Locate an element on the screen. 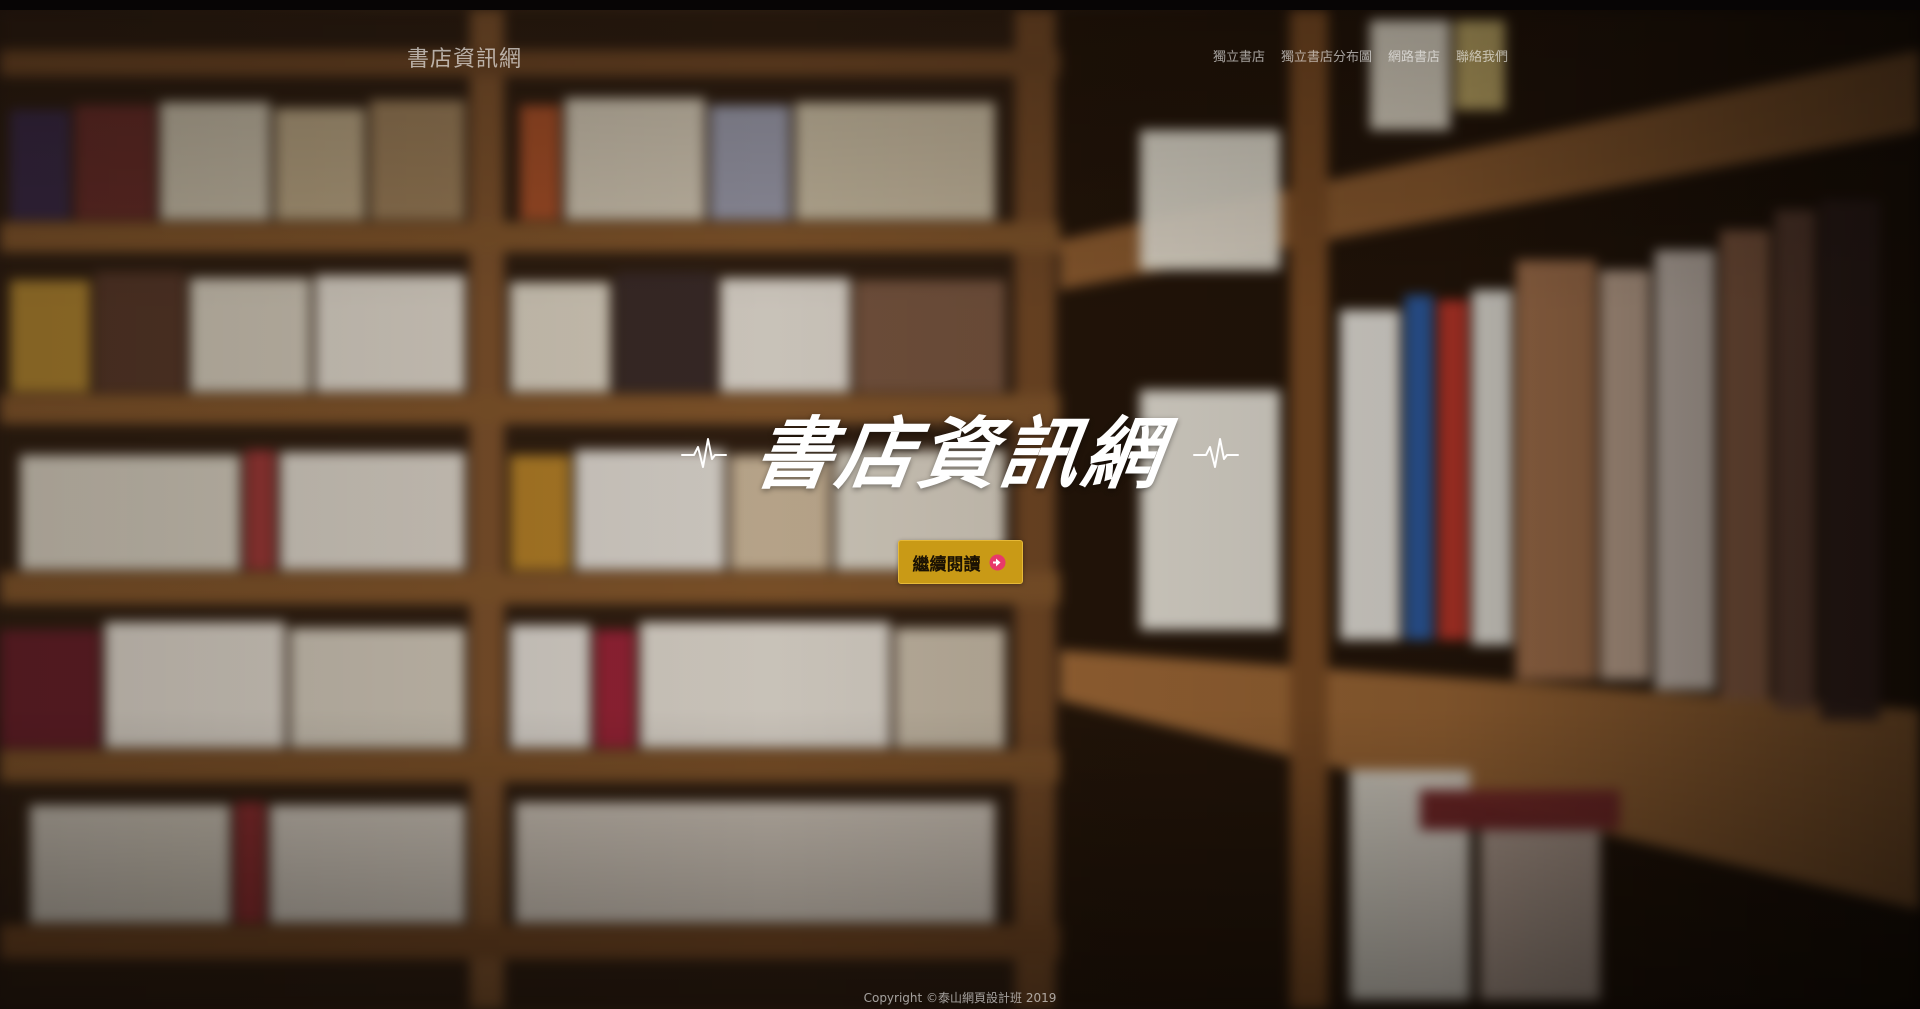  copyright-text: Copyright ©泰山網頁設計班 2019 is located at coordinates (960, 998).